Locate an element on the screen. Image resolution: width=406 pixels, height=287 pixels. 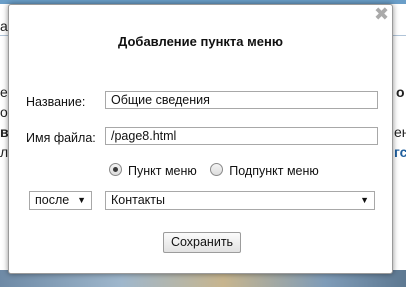
file-name-label: Имя файла: is located at coordinates (61, 138).